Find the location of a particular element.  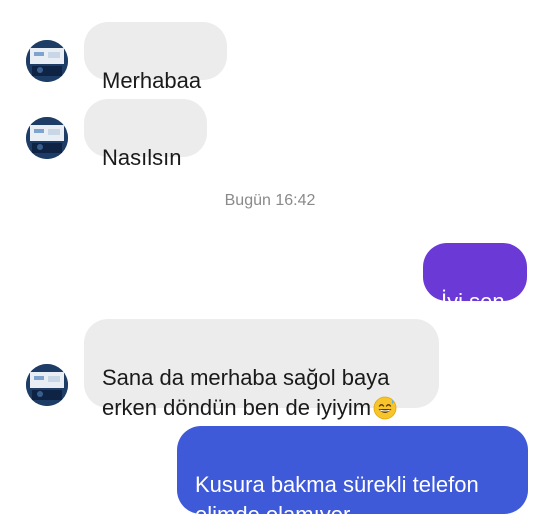

message-text: İyi sen is located at coordinates (473, 301).